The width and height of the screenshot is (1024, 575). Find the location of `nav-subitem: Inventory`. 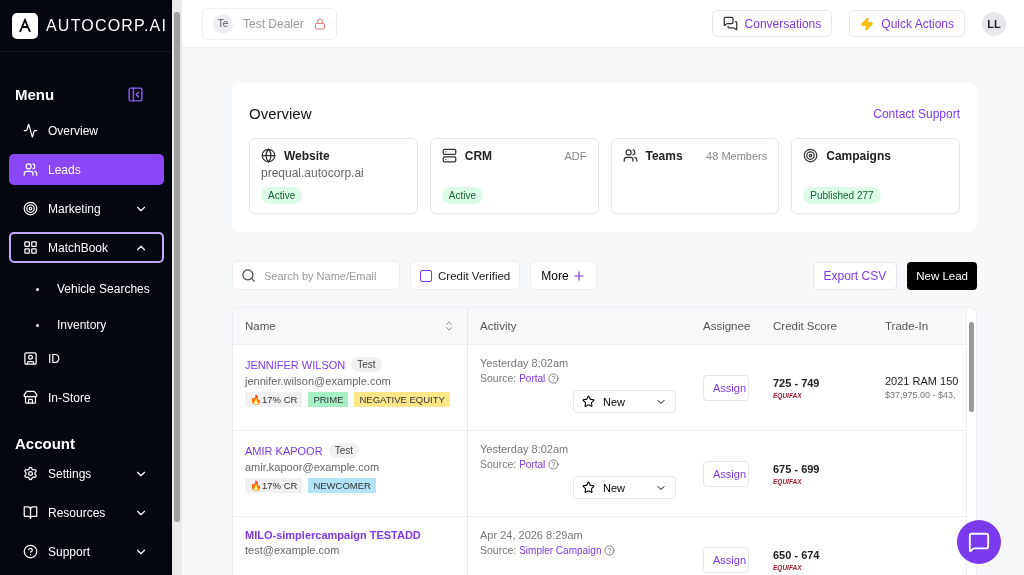

nav-subitem: Inventory is located at coordinates (82, 325).